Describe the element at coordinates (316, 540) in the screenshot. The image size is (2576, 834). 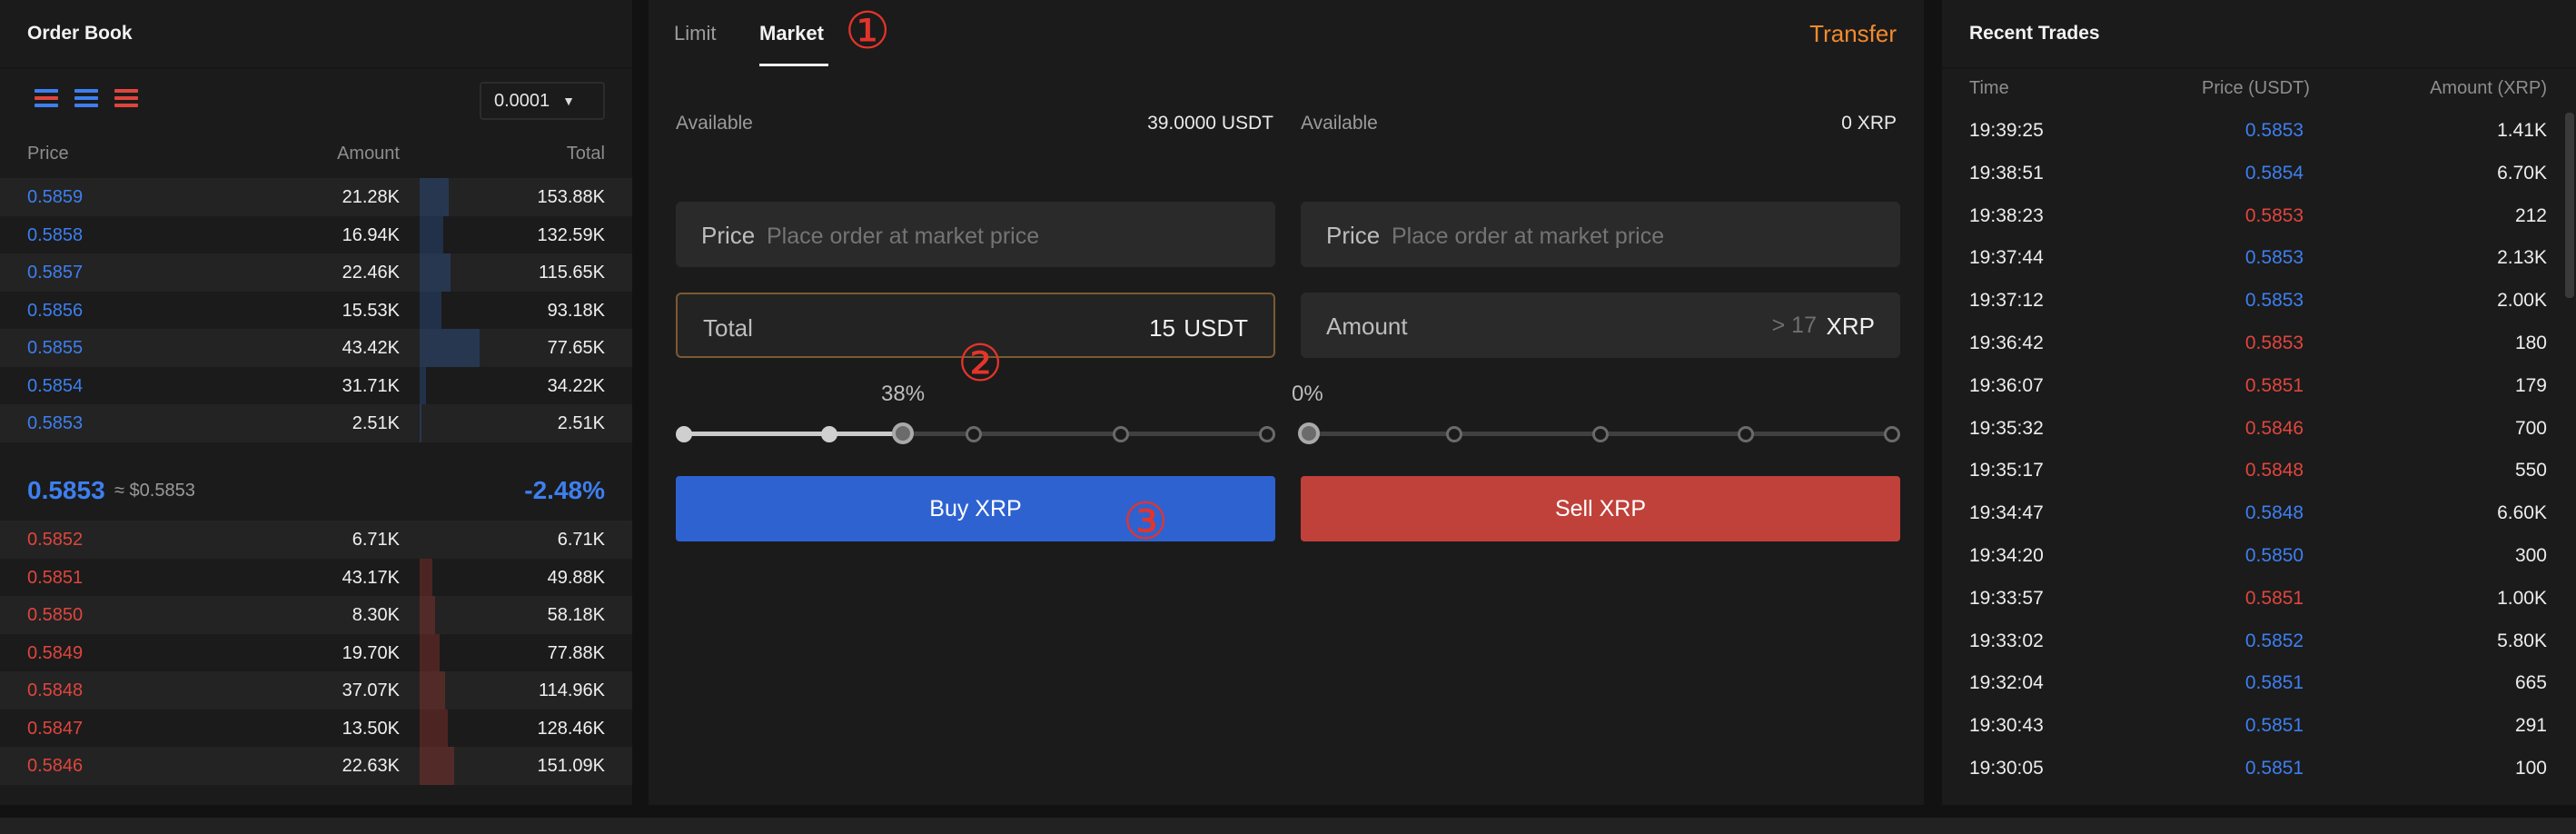
I see `bid-row: 0.5852 6.71K 6.71K` at that location.